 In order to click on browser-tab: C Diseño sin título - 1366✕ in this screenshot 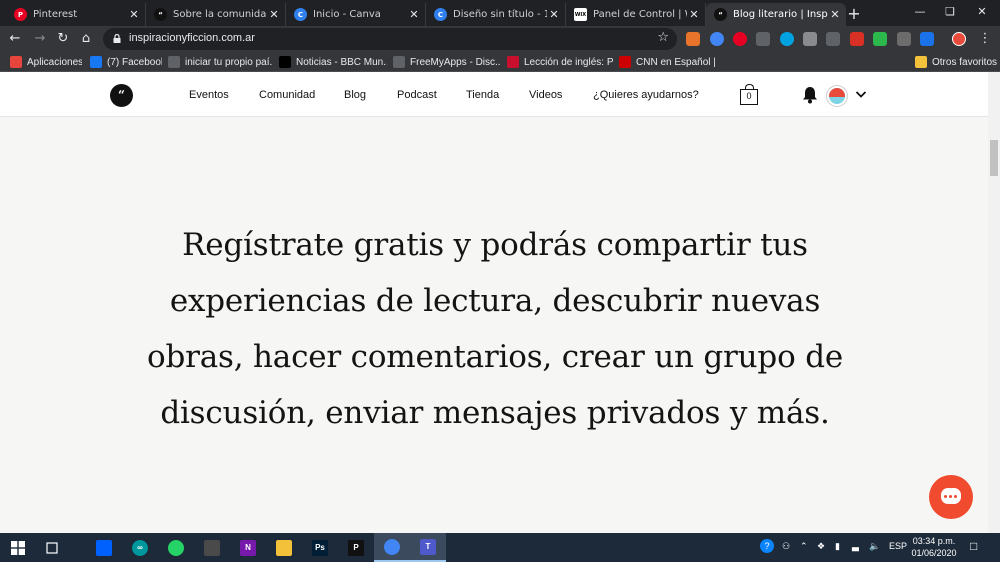, I will do `click(496, 14)`.